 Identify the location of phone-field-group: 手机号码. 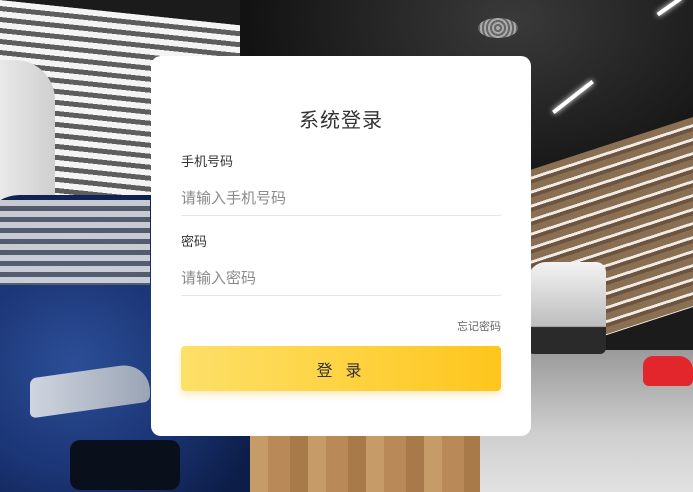
(341, 185).